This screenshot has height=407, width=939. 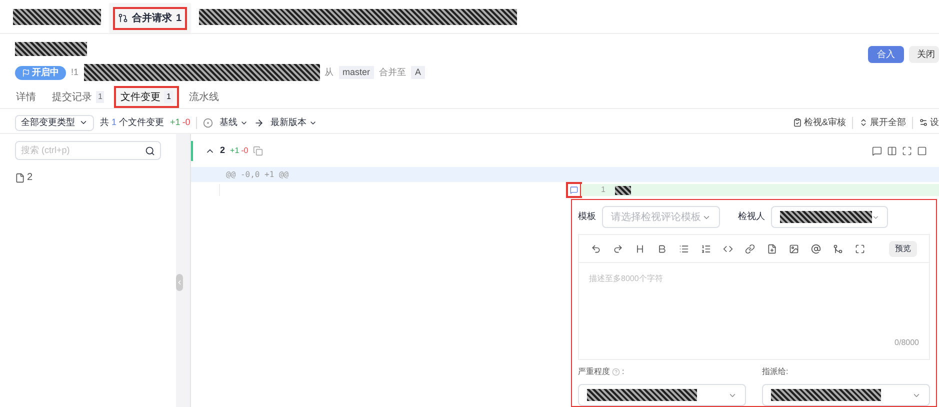 What do you see at coordinates (819, 123) in the screenshot?
I see `toolbar-button: 检视&审核` at bounding box center [819, 123].